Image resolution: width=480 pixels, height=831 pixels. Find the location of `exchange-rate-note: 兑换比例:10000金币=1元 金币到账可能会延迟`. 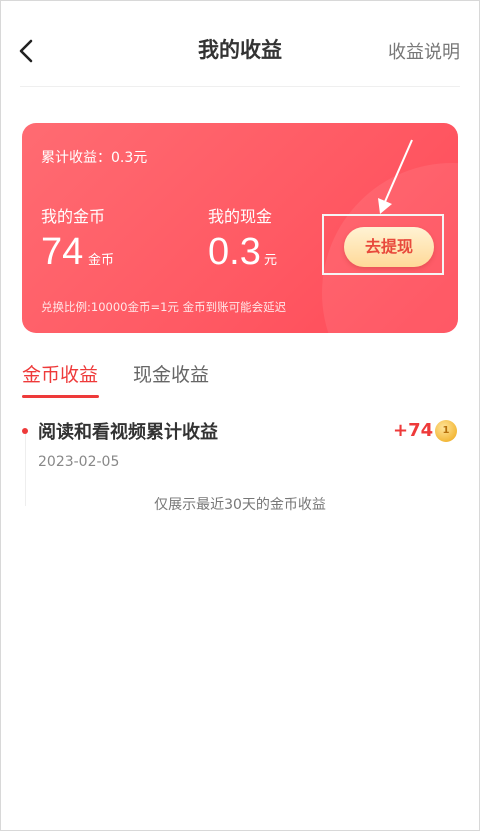

exchange-rate-note: 兑换比例:10000金币=1元 金币到账可能会延迟 is located at coordinates (164, 307).